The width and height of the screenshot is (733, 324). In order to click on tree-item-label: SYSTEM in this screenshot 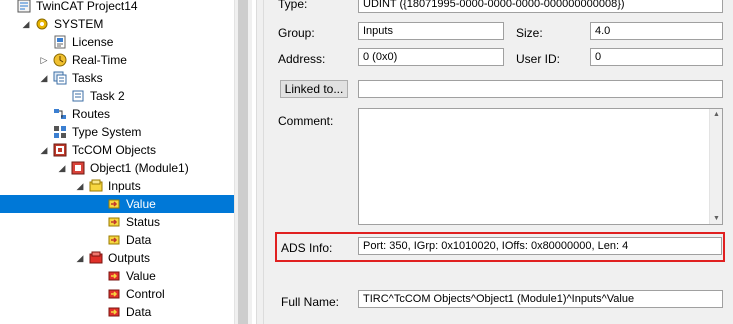, I will do `click(79, 24)`.